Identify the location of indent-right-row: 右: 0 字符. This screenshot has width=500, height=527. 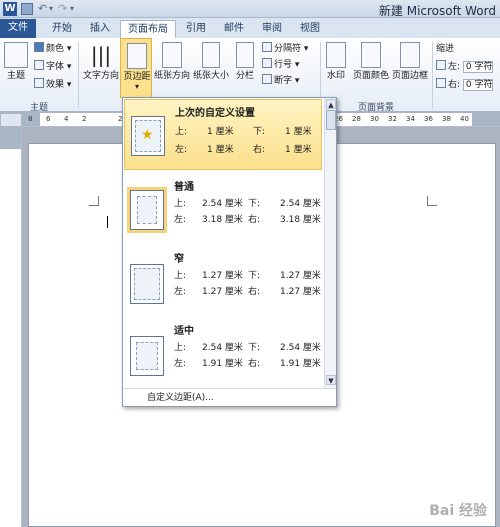
(464, 85).